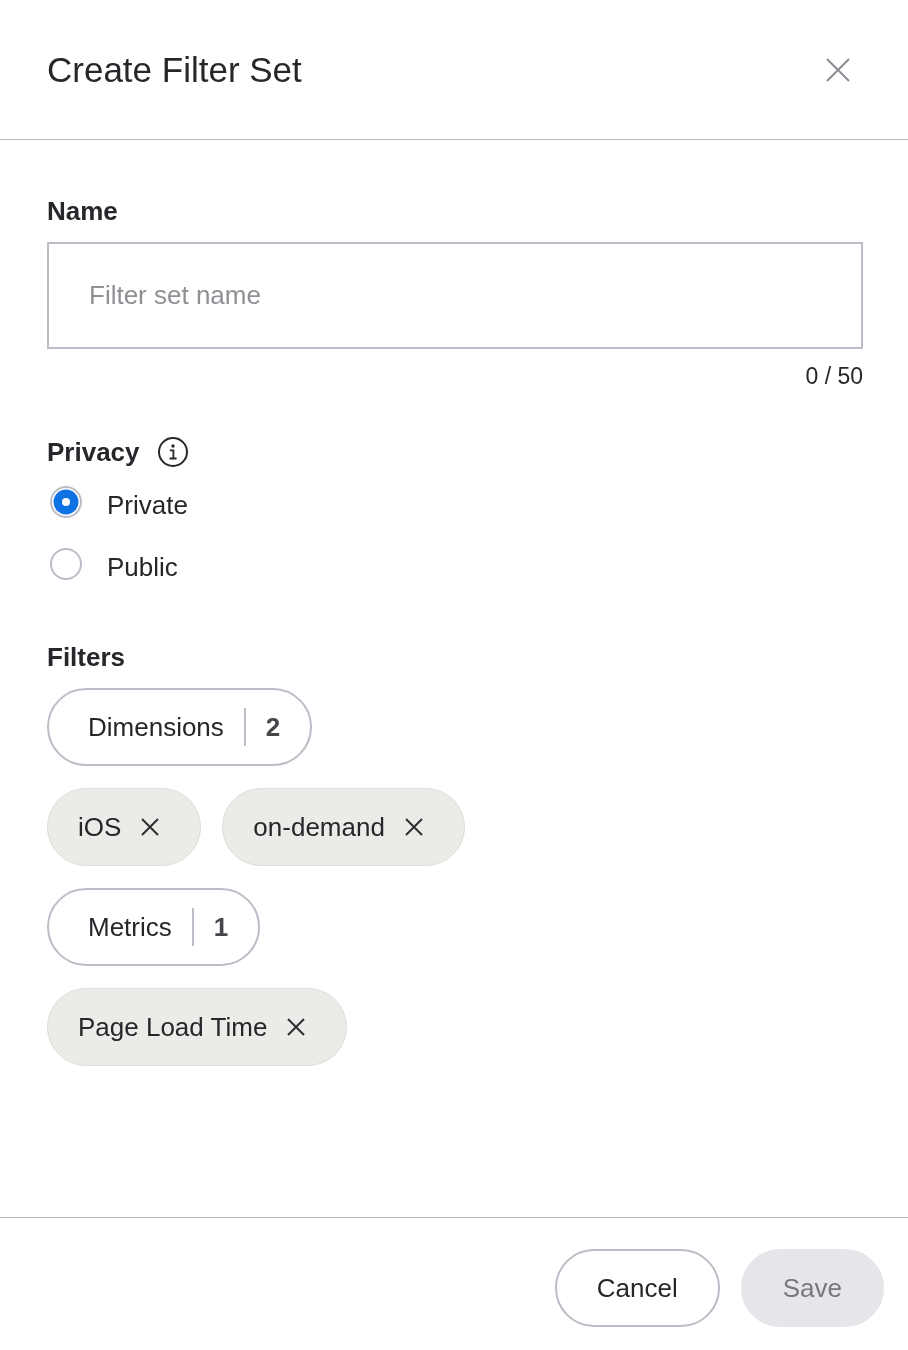 This screenshot has width=908, height=1350. What do you see at coordinates (174, 69) in the screenshot?
I see `dialog-title: Create Filter Set` at bounding box center [174, 69].